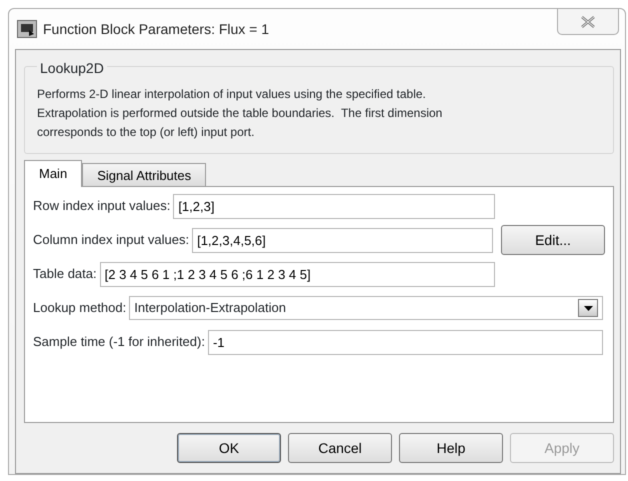 The height and width of the screenshot is (481, 628). I want to click on window-title: Function Block Parameters: Flux = 1, so click(156, 29).